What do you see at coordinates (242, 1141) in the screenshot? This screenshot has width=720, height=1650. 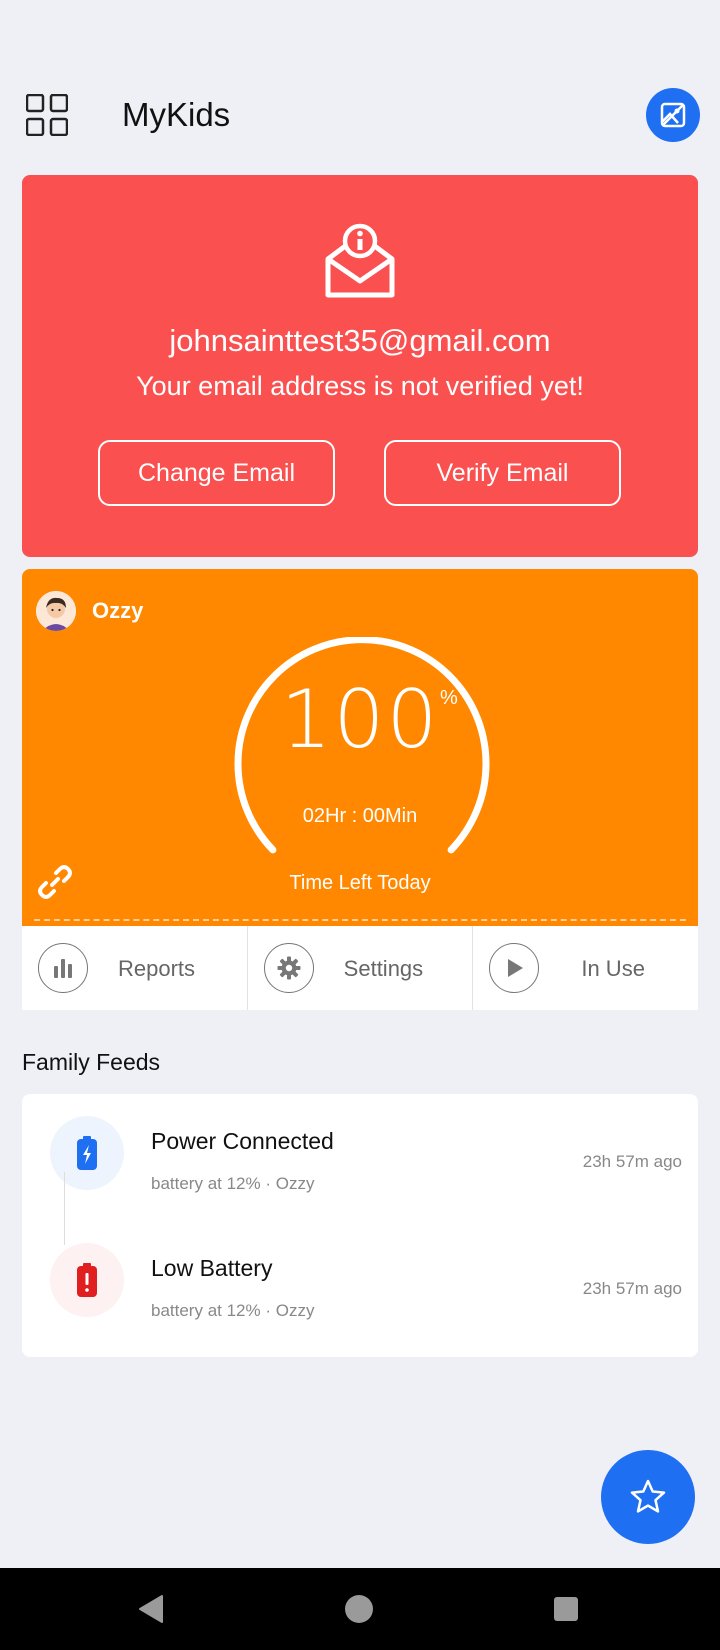 I see `feed-title: Power Connected` at bounding box center [242, 1141].